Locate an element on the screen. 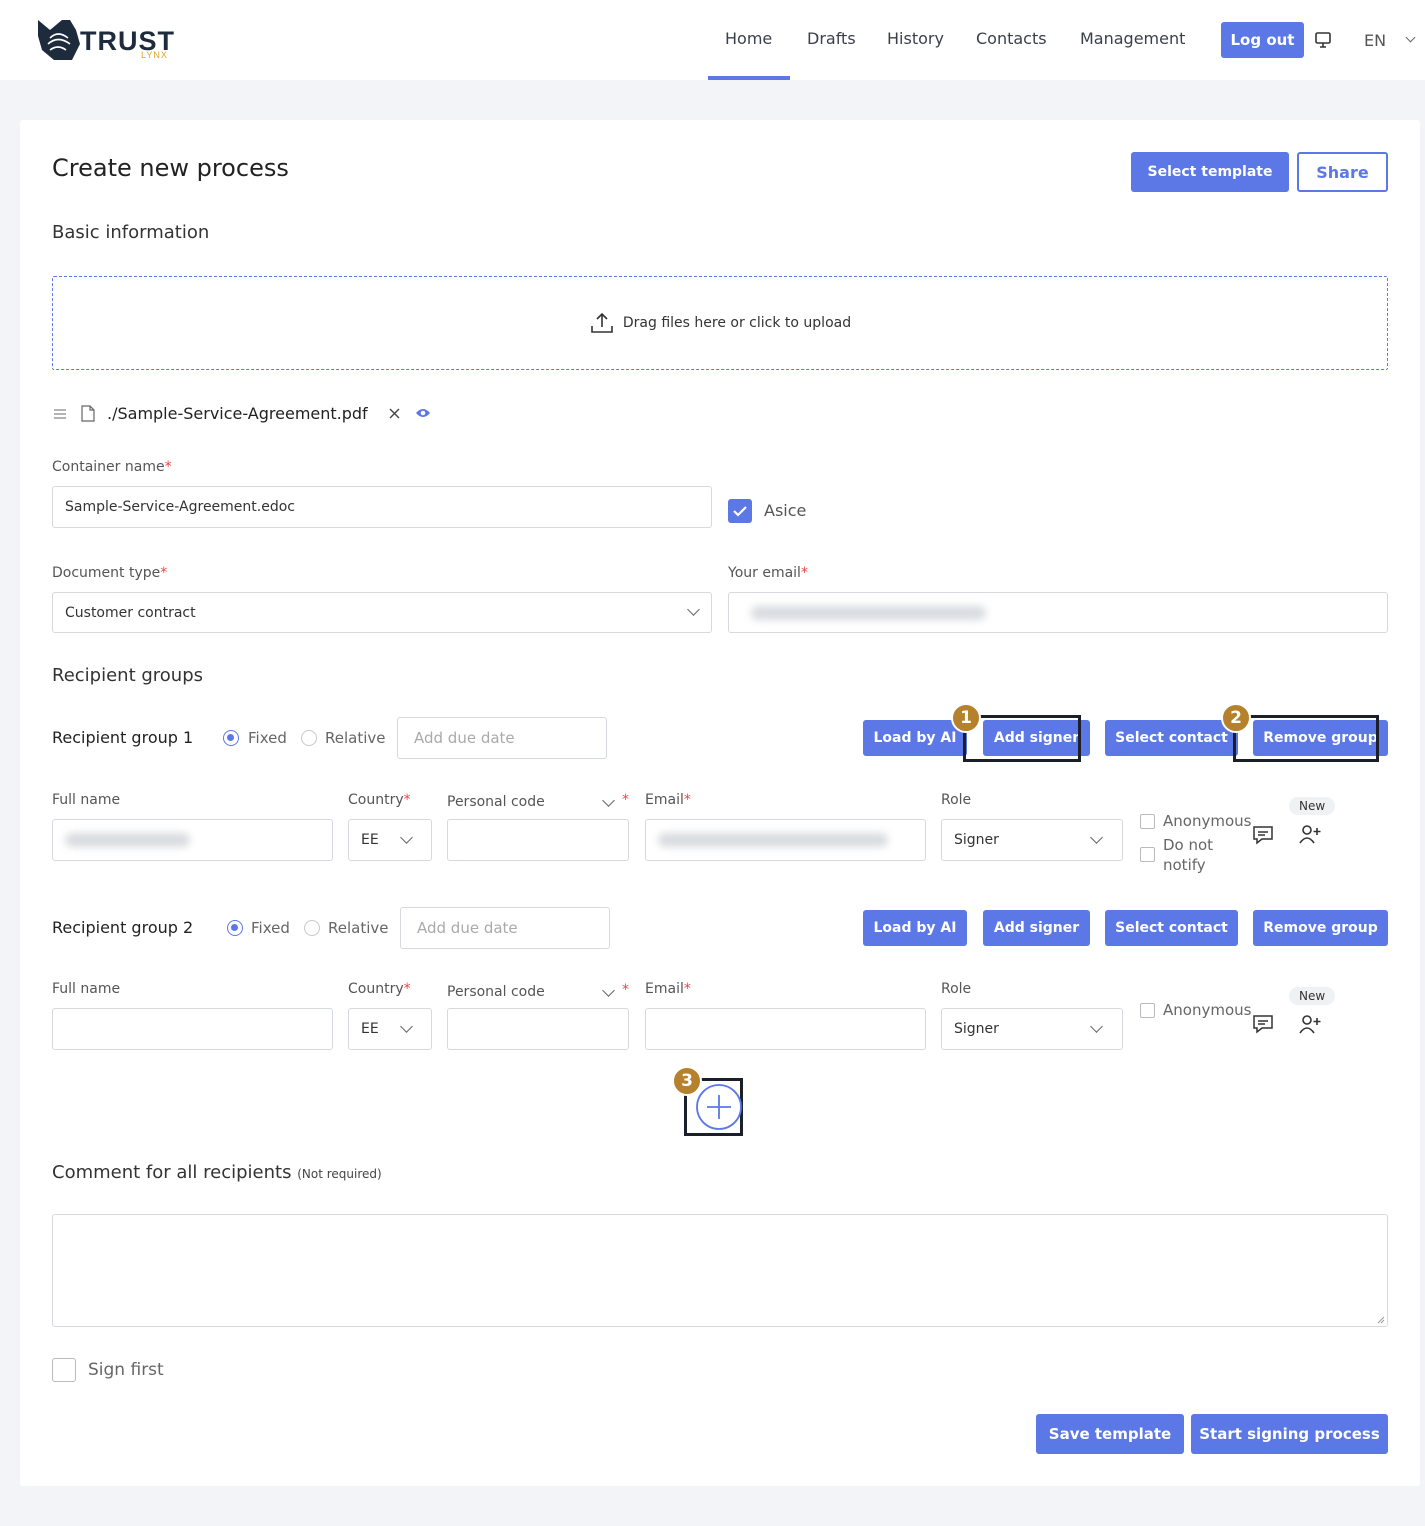 The width and height of the screenshot is (1425, 1526). role-label-2: Role is located at coordinates (956, 989).